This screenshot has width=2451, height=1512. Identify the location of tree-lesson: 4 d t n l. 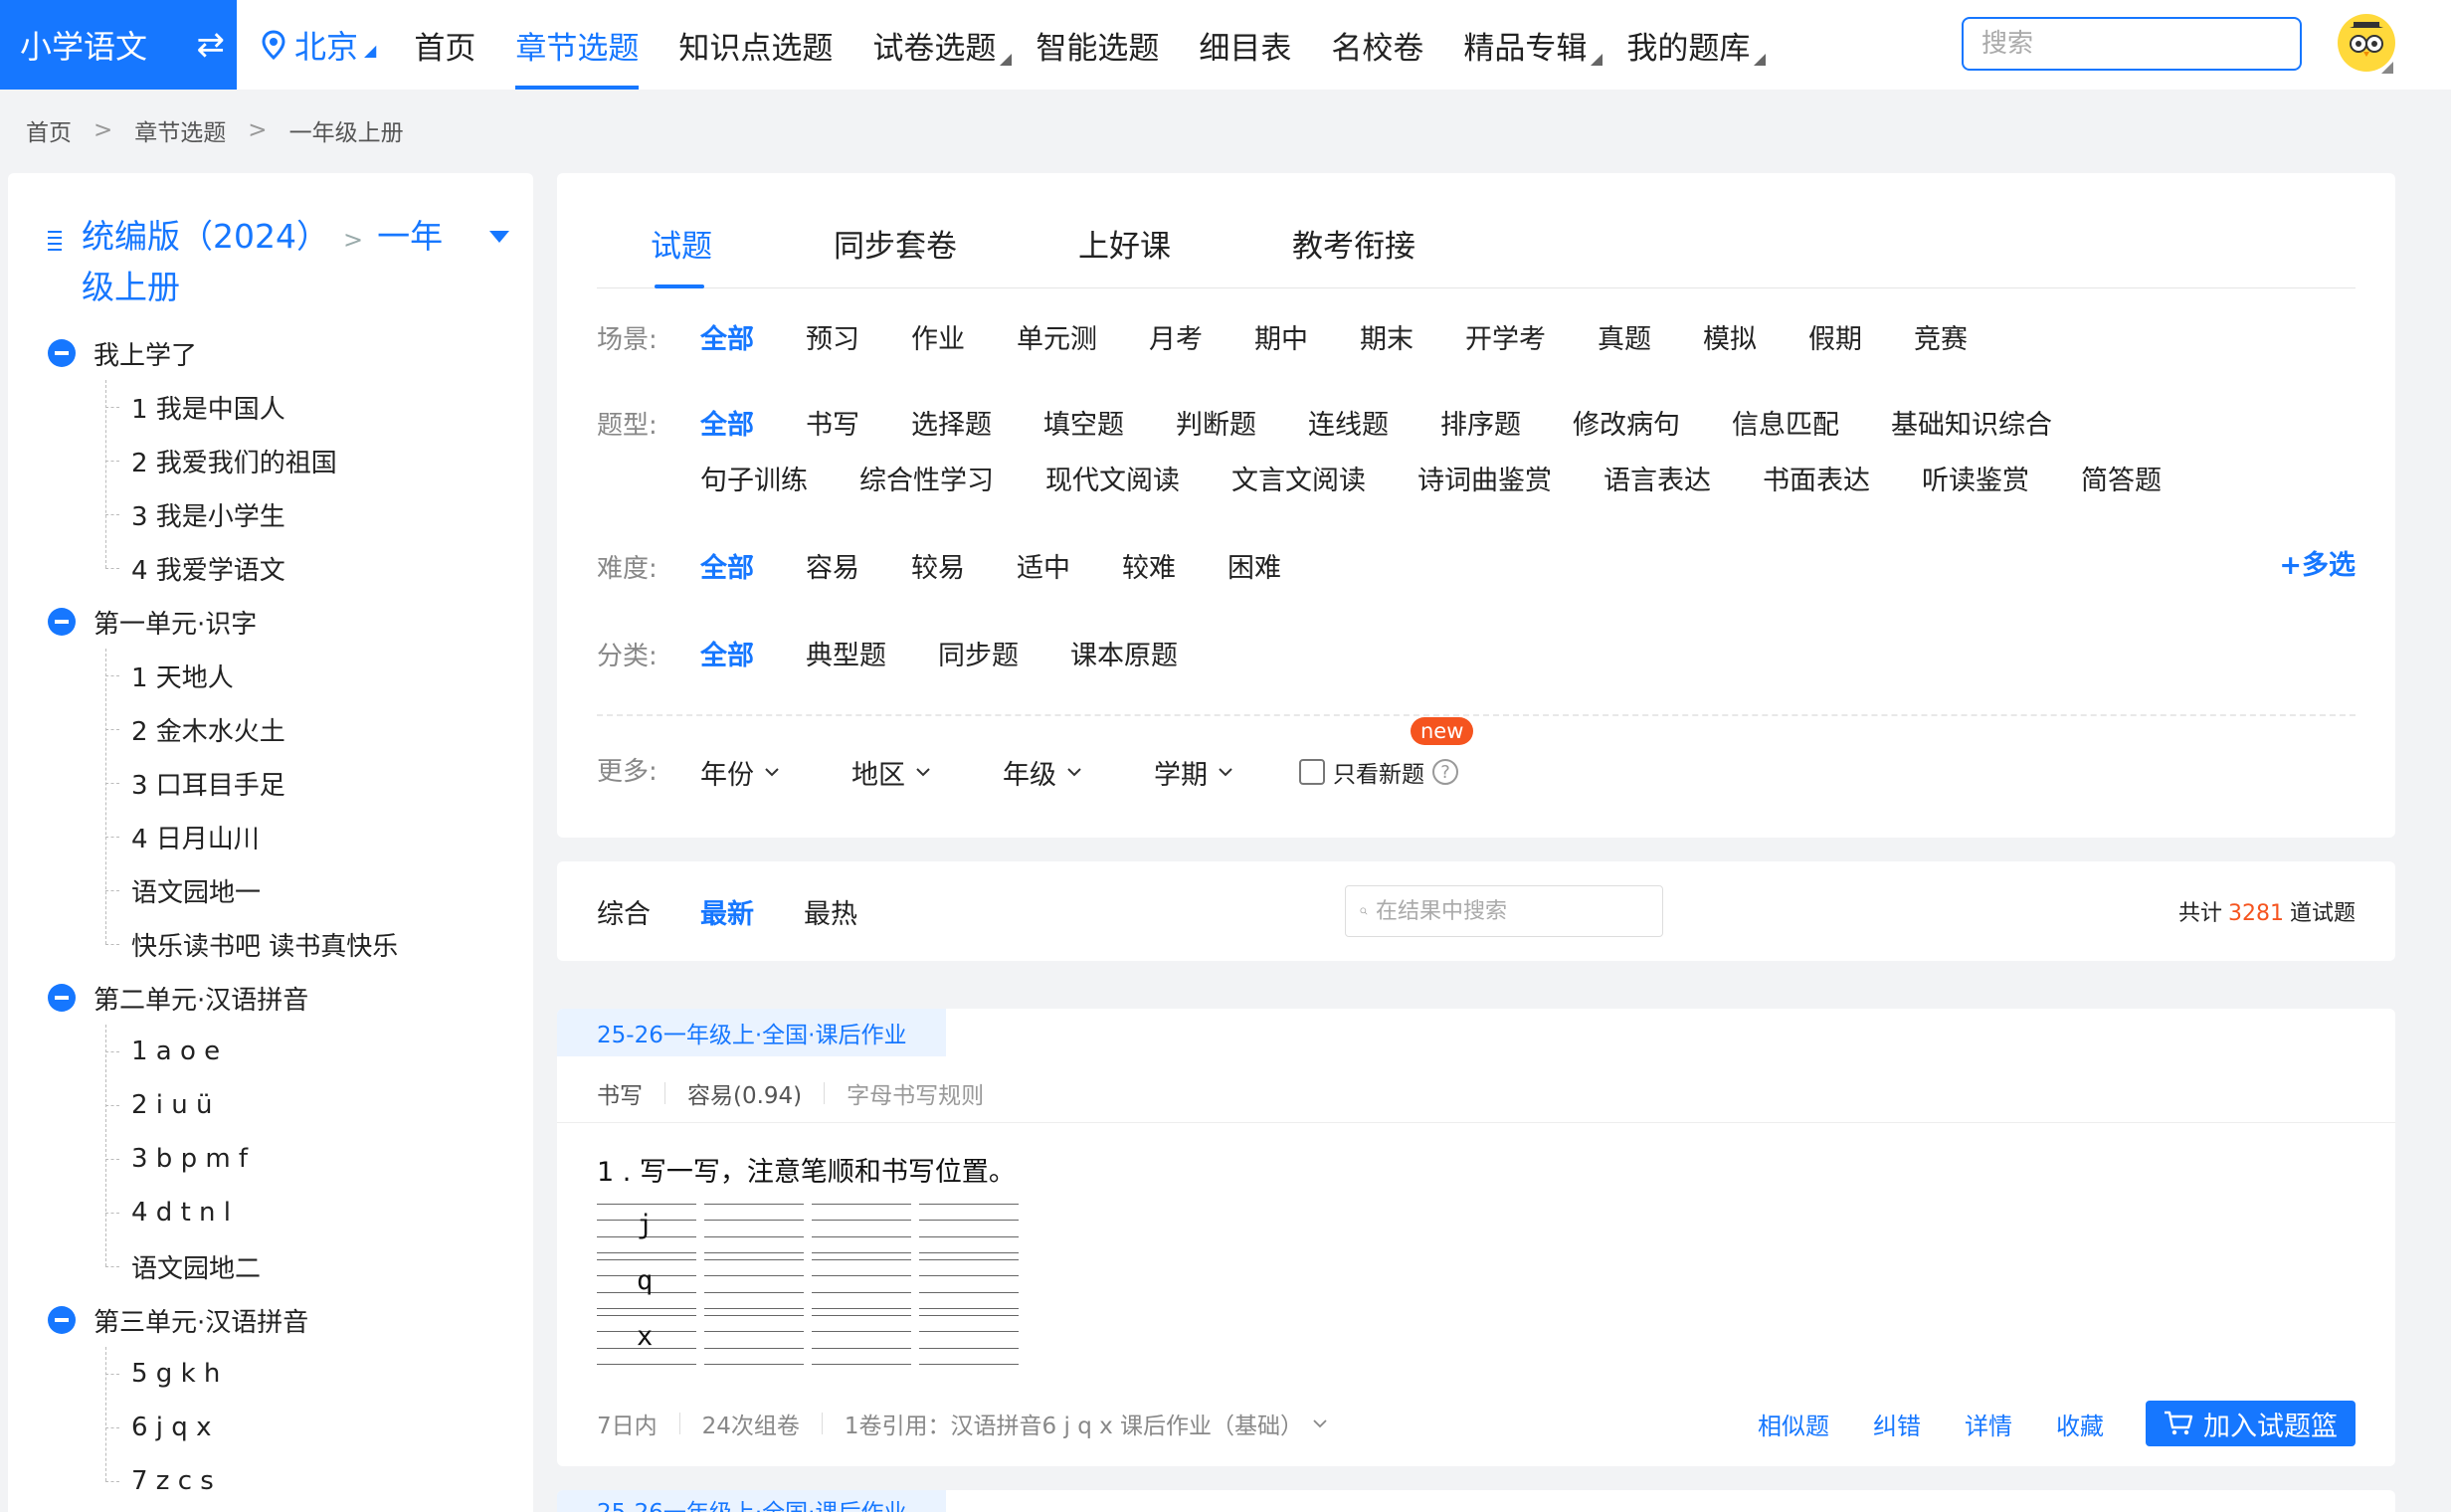
(270, 1212).